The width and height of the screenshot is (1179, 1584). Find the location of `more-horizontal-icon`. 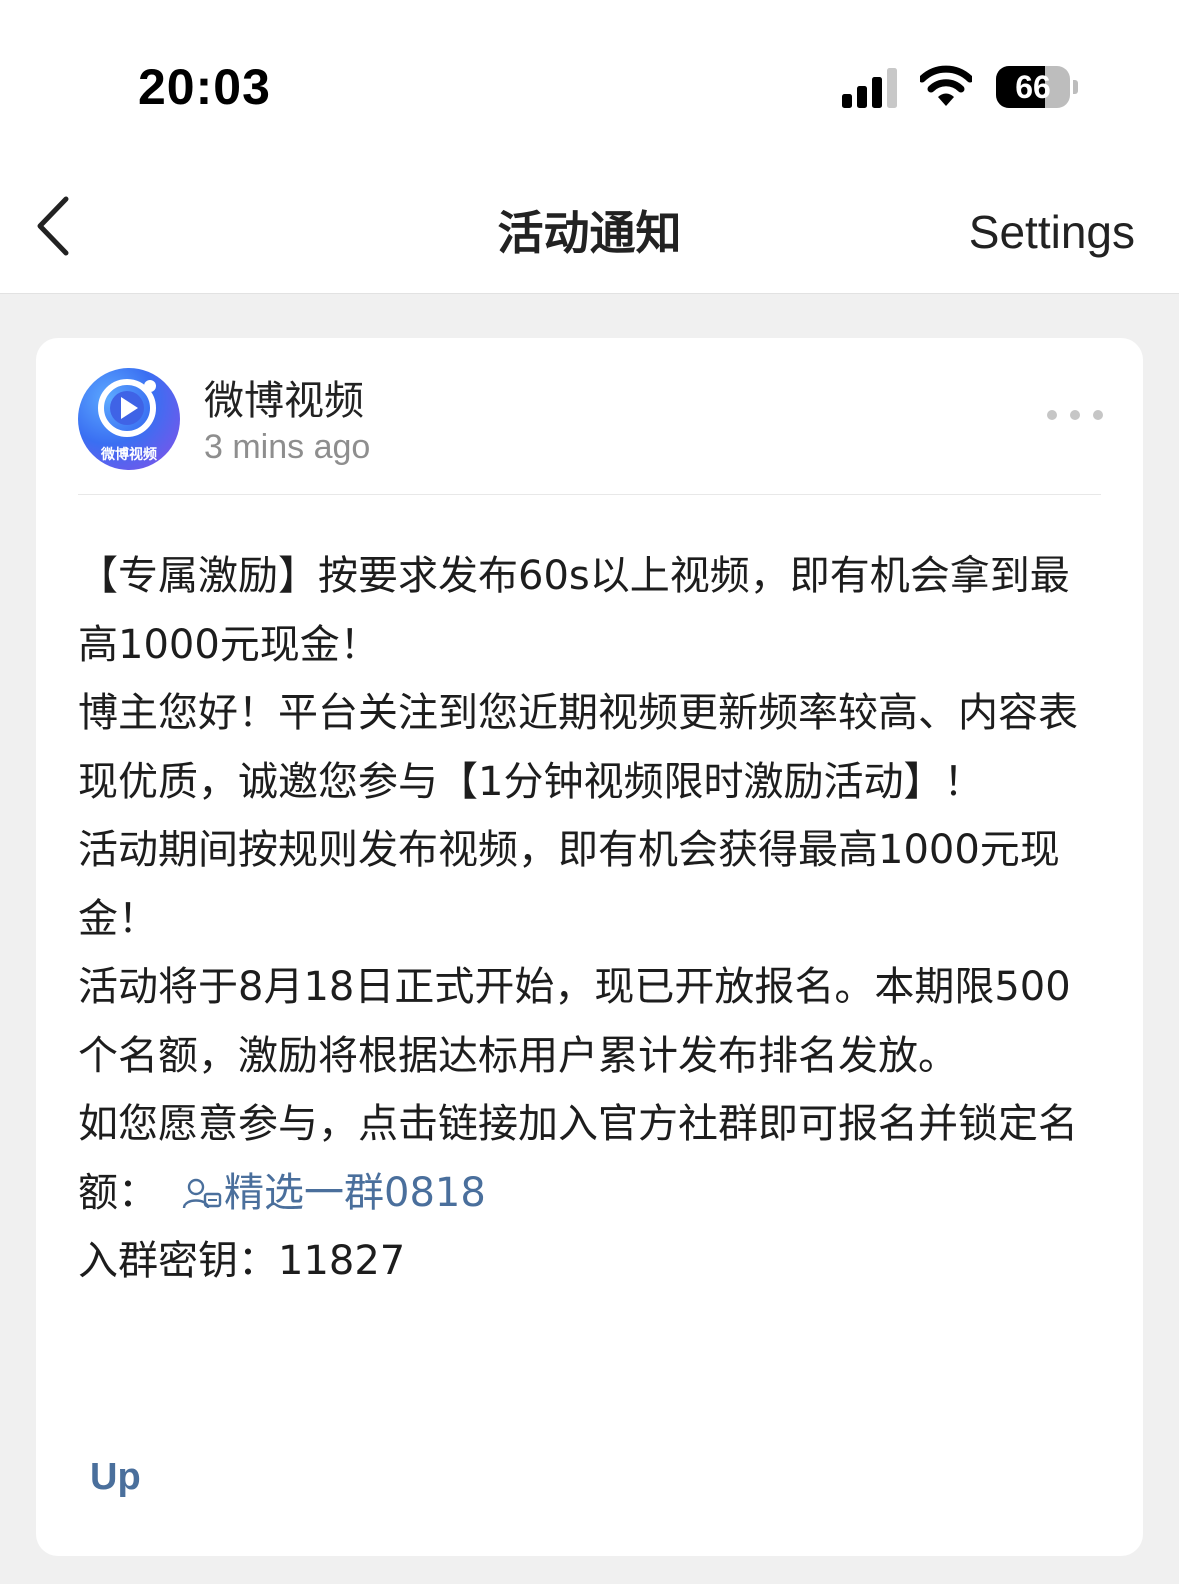

more-horizontal-icon is located at coordinates (1052, 415).